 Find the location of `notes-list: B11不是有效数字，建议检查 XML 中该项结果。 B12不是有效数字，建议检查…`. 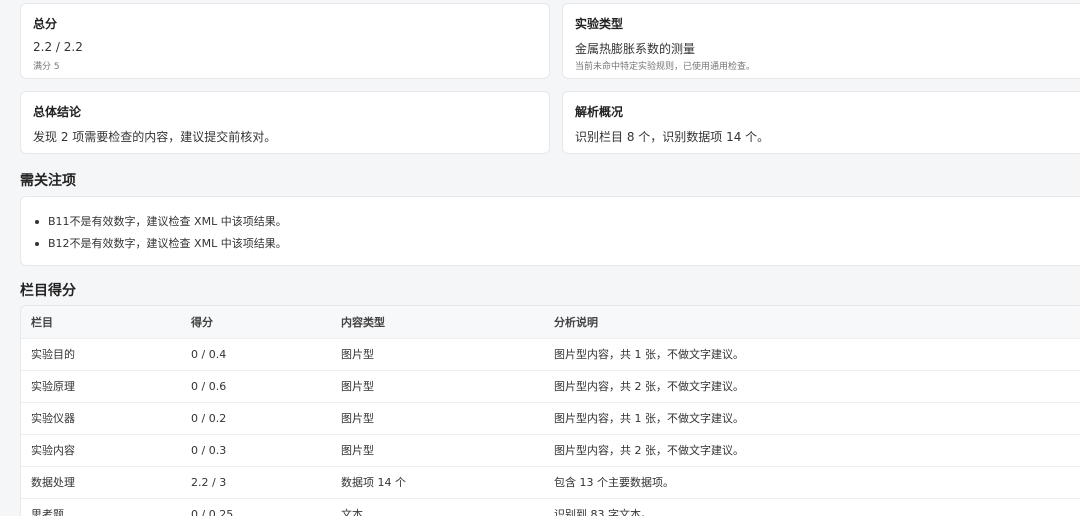

notes-list: B11不是有效数字，建议检查 XML 中该项结果。 B12不是有效数字，建议检查… is located at coordinates (550, 227).